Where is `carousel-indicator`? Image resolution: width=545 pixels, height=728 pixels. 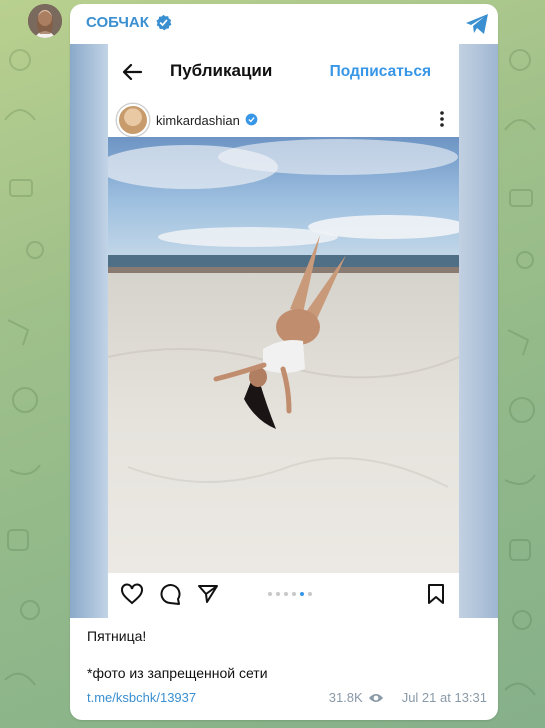 carousel-indicator is located at coordinates (290, 594).